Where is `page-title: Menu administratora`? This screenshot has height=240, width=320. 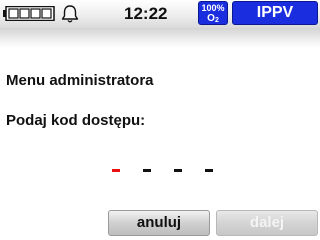
page-title: Menu administratora is located at coordinates (80, 80).